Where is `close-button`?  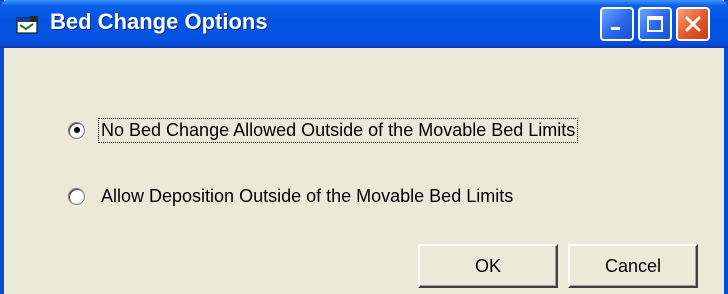 close-button is located at coordinates (693, 24).